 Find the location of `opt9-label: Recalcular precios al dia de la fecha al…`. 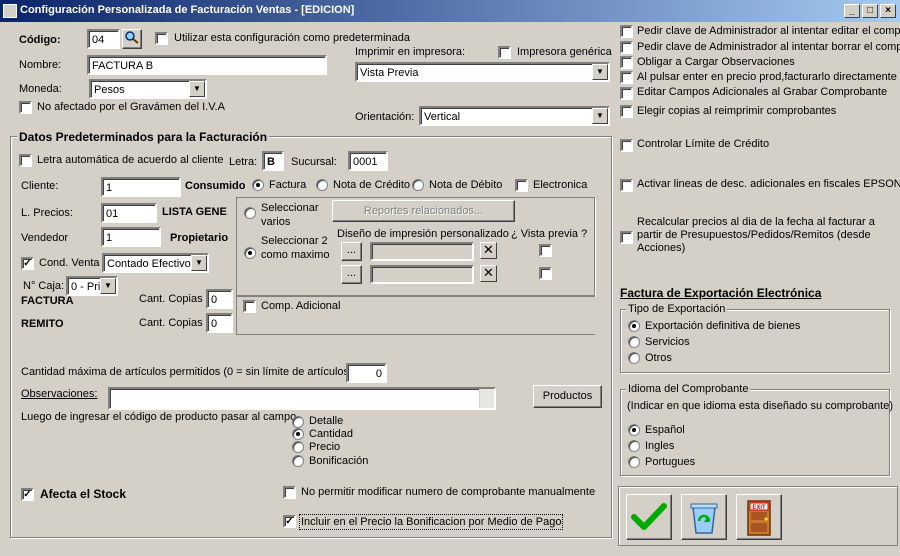

opt9-label: Recalcular precios al dia de la fecha al… is located at coordinates (756, 235).